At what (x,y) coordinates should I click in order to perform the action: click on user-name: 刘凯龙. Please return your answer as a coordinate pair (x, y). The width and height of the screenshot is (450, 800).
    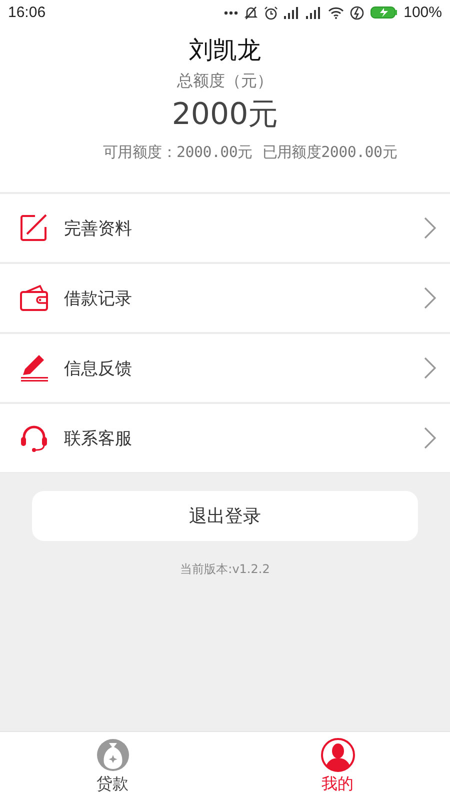
    Looking at the image, I should click on (225, 50).